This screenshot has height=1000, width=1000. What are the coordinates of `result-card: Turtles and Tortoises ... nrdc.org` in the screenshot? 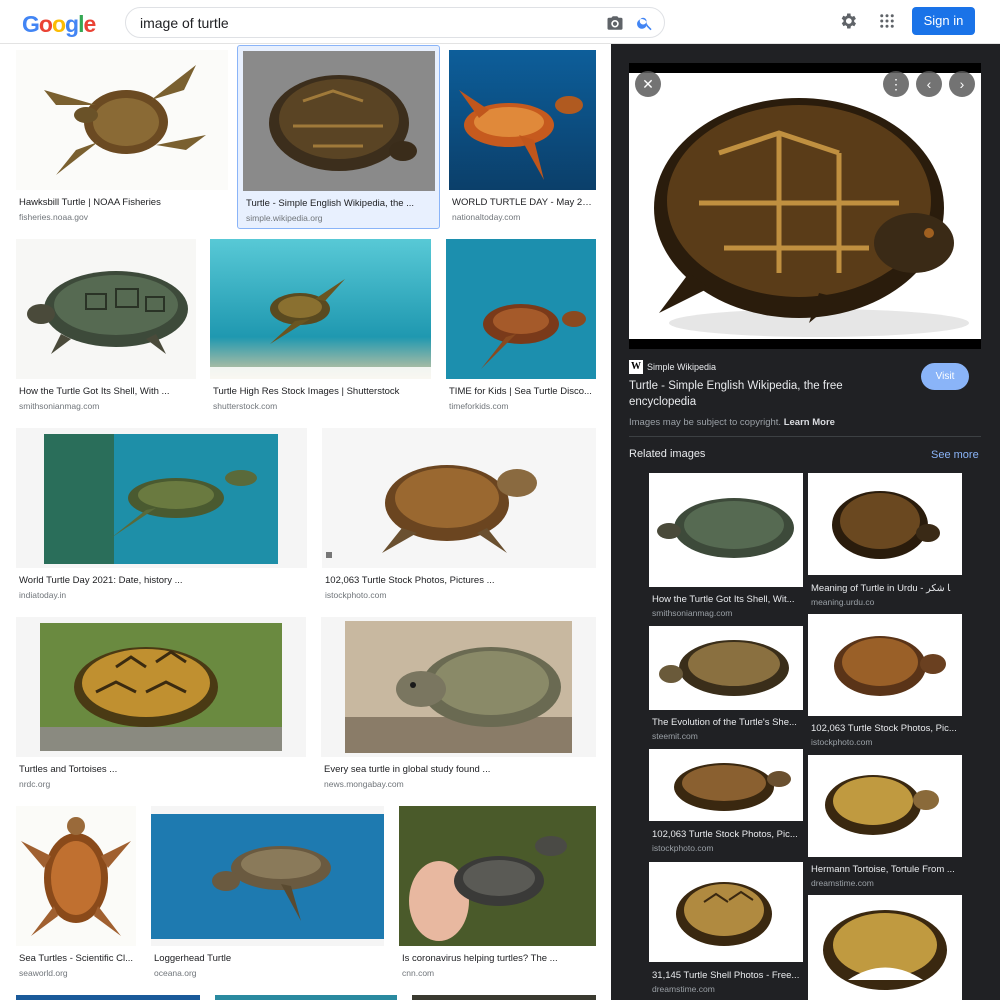 It's located at (161, 707).